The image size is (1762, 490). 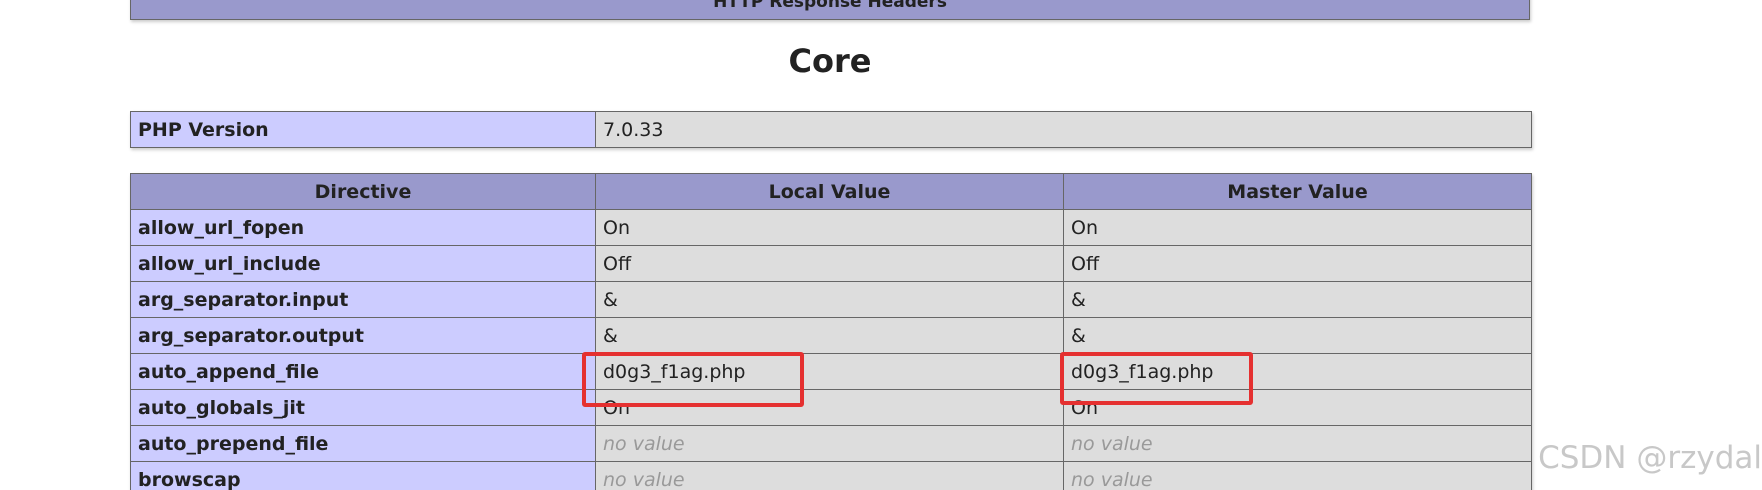 I want to click on table-row: arg_separator.output & &, so click(x=831, y=335).